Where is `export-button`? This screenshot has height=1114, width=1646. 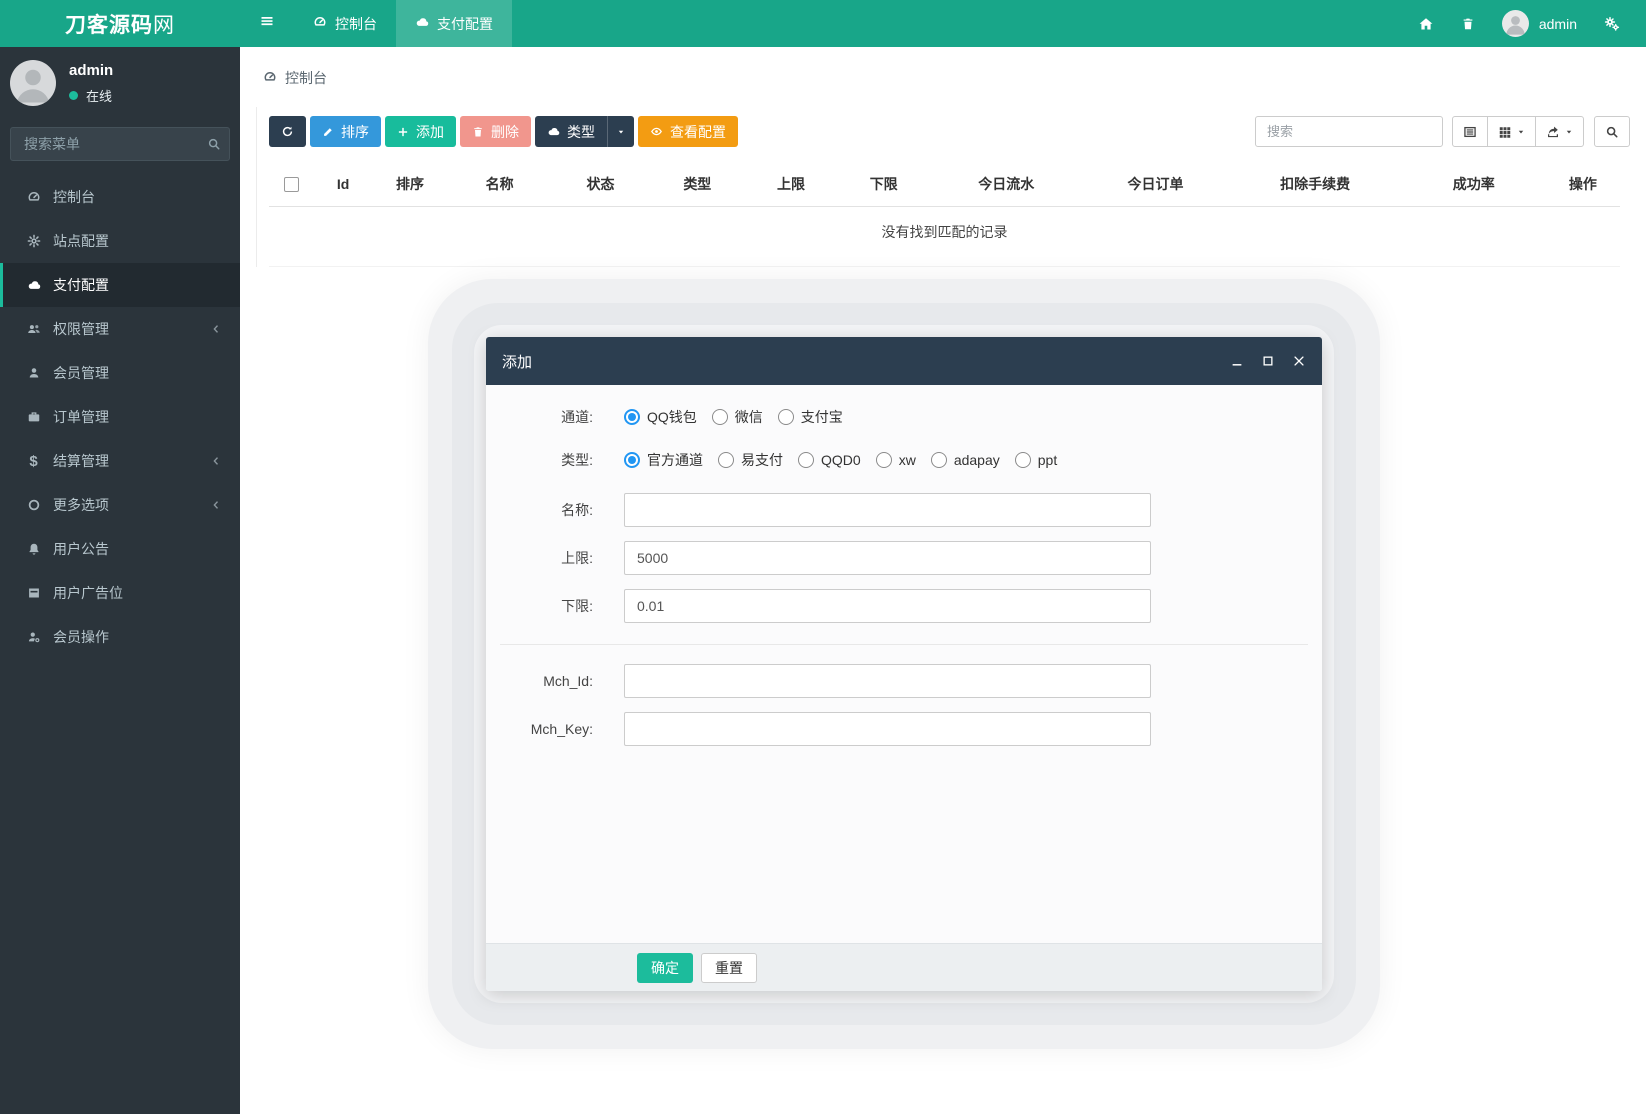
export-button is located at coordinates (1559, 131).